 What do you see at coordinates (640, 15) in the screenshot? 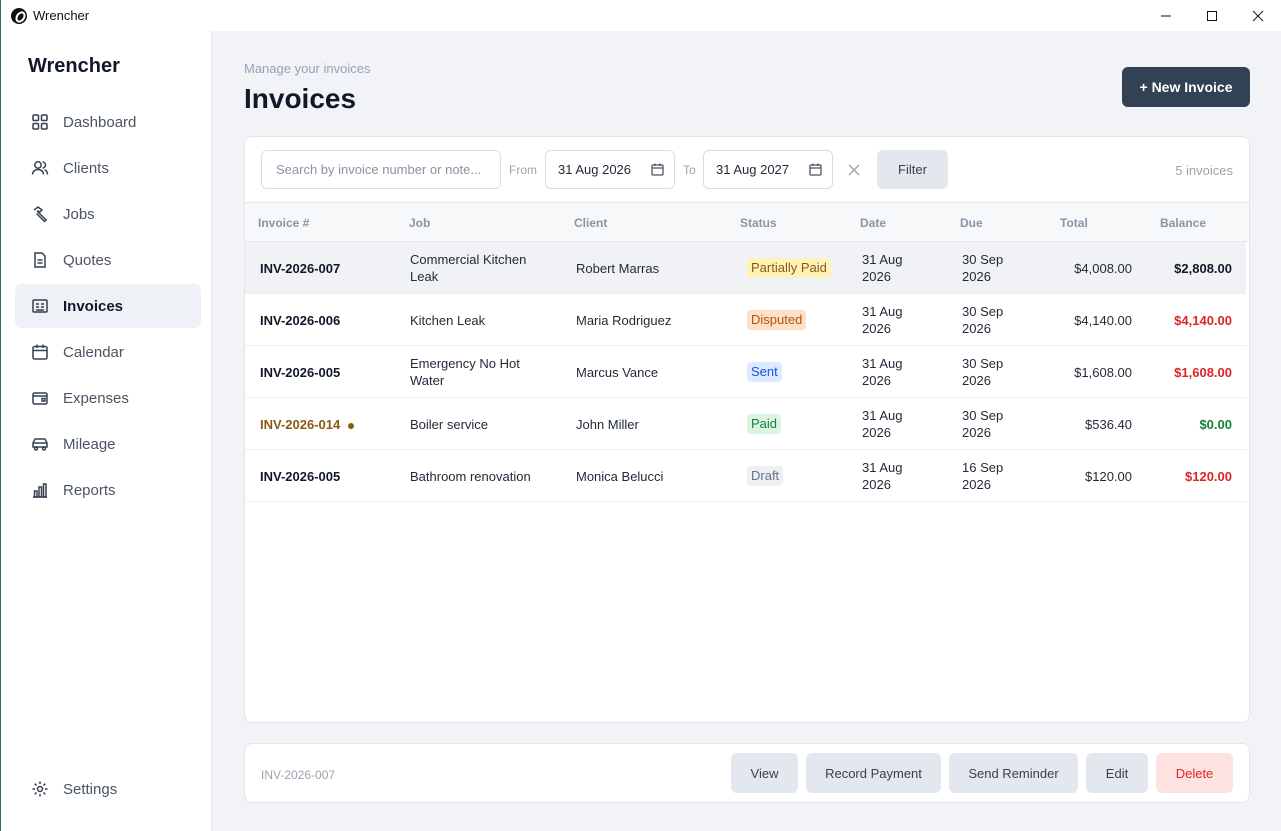
I see `window-titlebar: Wrencher` at bounding box center [640, 15].